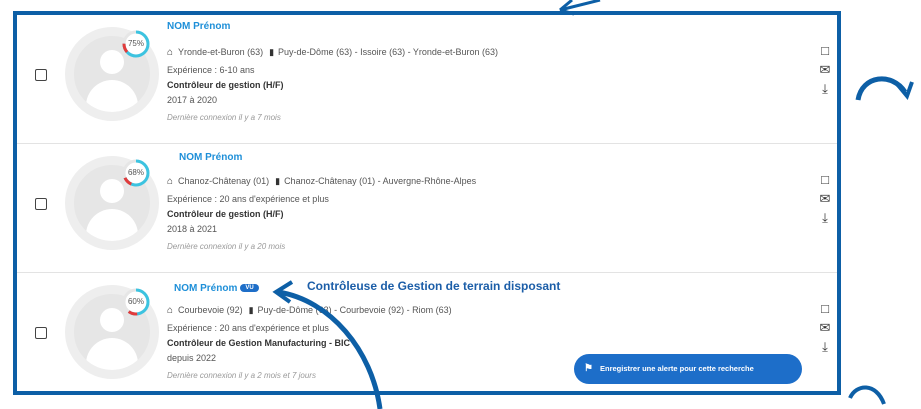 The width and height of the screenshot is (921, 409). What do you see at coordinates (206, 288) in the screenshot?
I see `candidate-name-text: NOM Prénom` at bounding box center [206, 288].